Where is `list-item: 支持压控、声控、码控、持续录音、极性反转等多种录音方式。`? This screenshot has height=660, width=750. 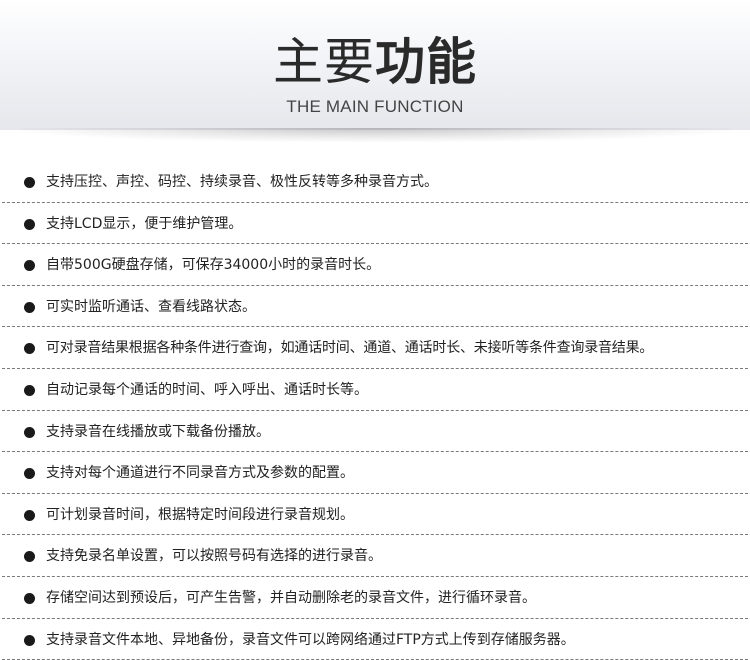 list-item: 支持压控、声控、码控、持续录音、极性反转等多种录音方式。 is located at coordinates (375, 182).